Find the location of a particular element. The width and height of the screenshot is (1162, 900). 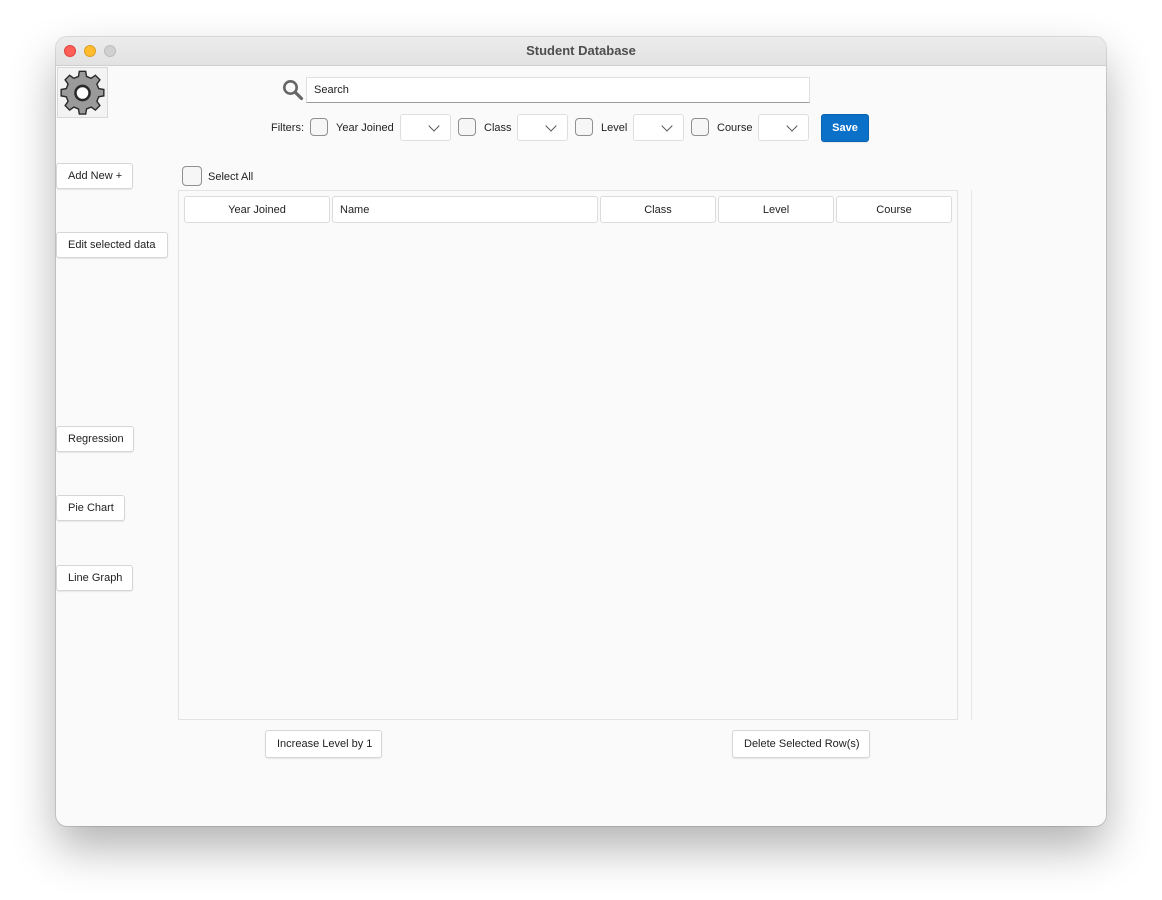

select-all-label: Select All is located at coordinates (231, 177).